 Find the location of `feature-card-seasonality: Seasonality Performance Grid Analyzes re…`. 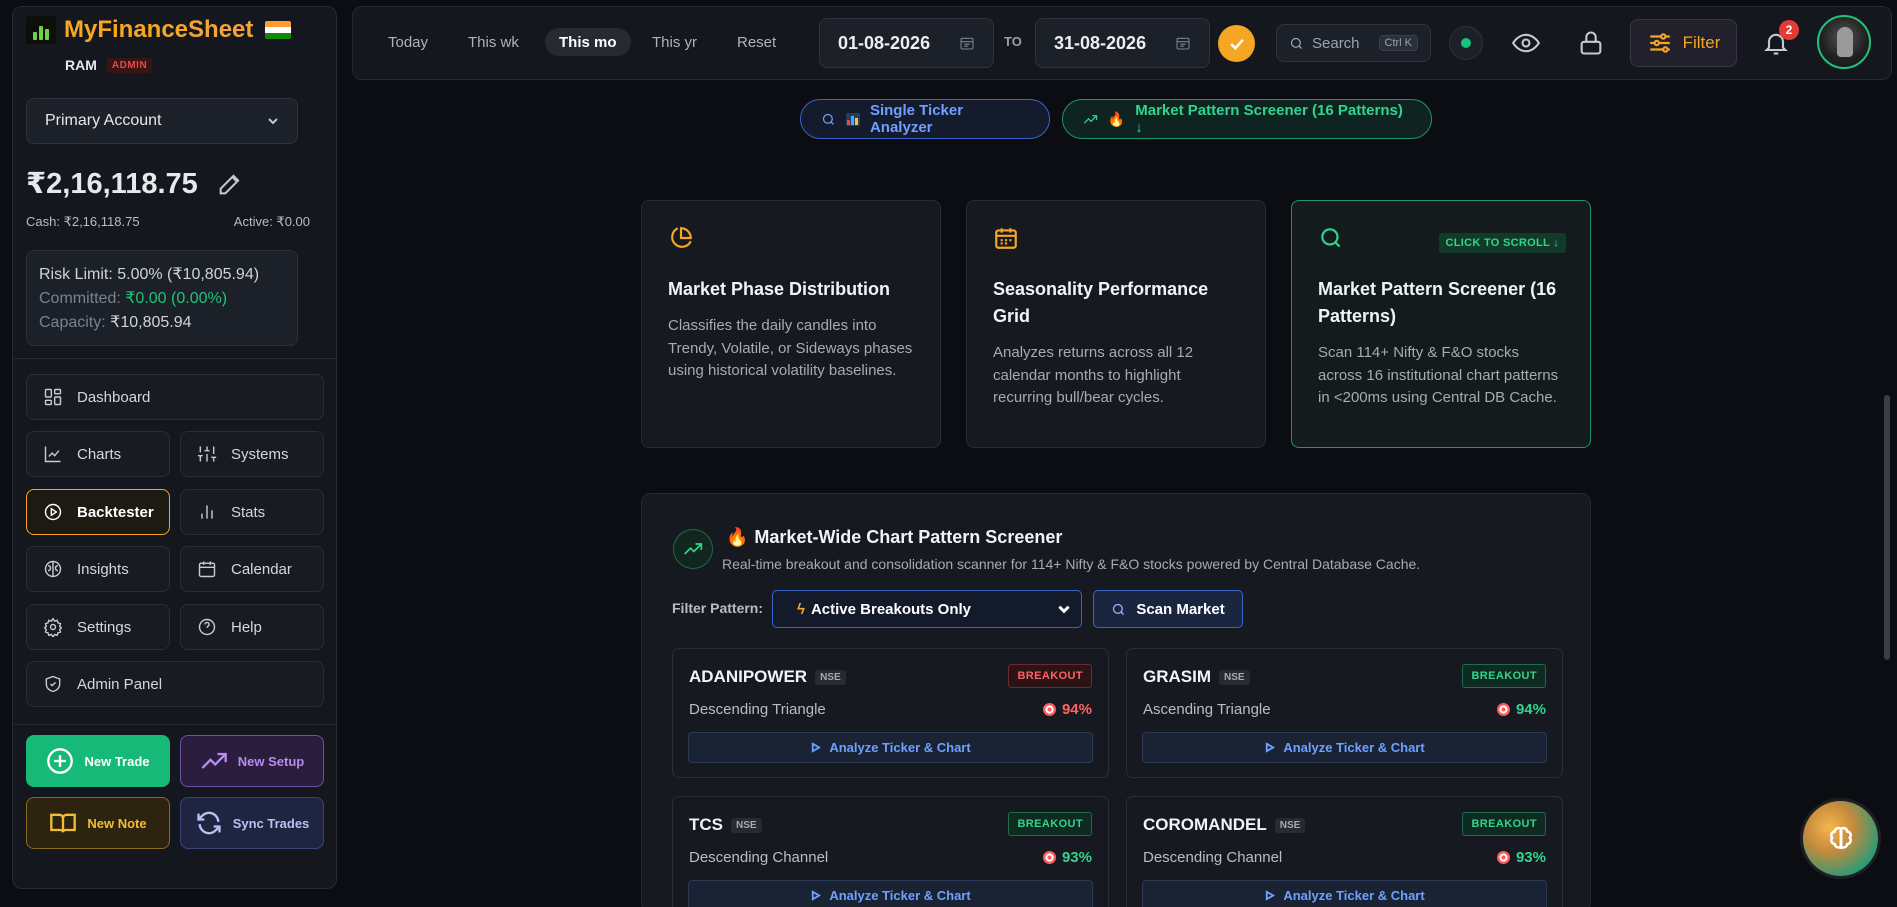

feature-card-seasonality: Seasonality Performance Grid Analyzes re… is located at coordinates (1116, 324).